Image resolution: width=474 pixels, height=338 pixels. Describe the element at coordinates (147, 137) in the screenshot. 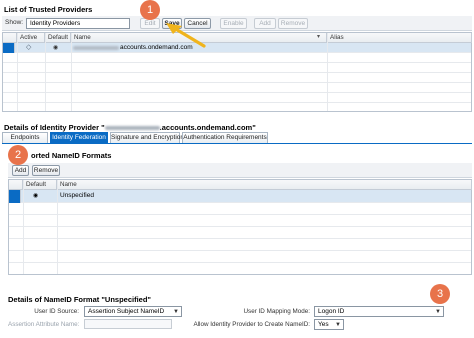

I see `tab-signature-encryption: Signature and Encryption` at that location.